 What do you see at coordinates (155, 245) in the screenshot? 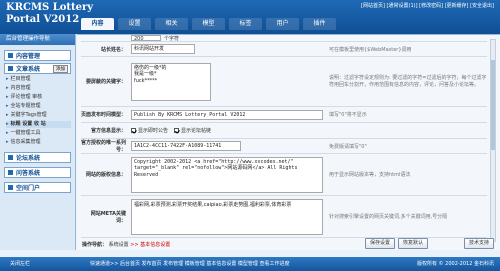
I see `breadcrumb-current: 基本信息设置` at bounding box center [155, 245].